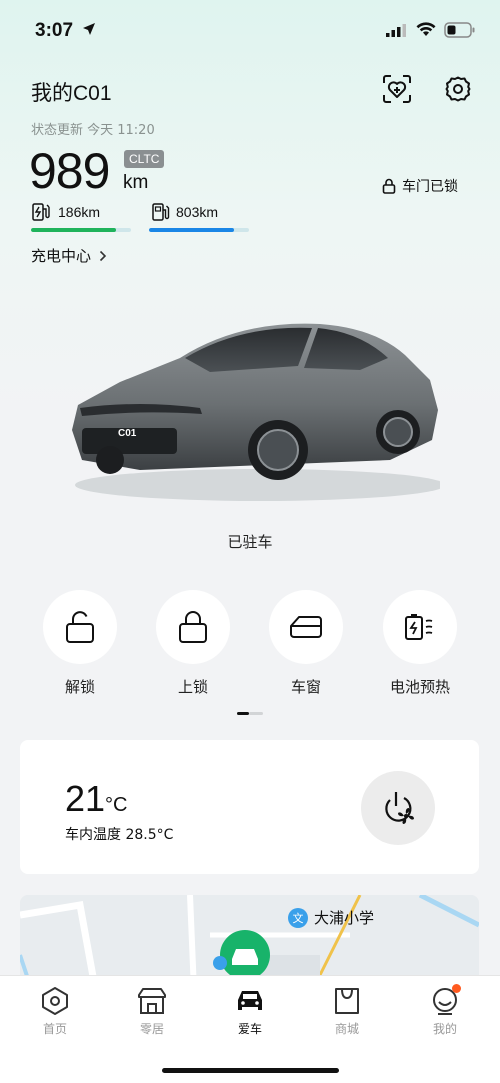 Image resolution: width=500 pixels, height=1083 pixels. Describe the element at coordinates (136, 182) in the screenshot. I see `range-unit: km` at that location.